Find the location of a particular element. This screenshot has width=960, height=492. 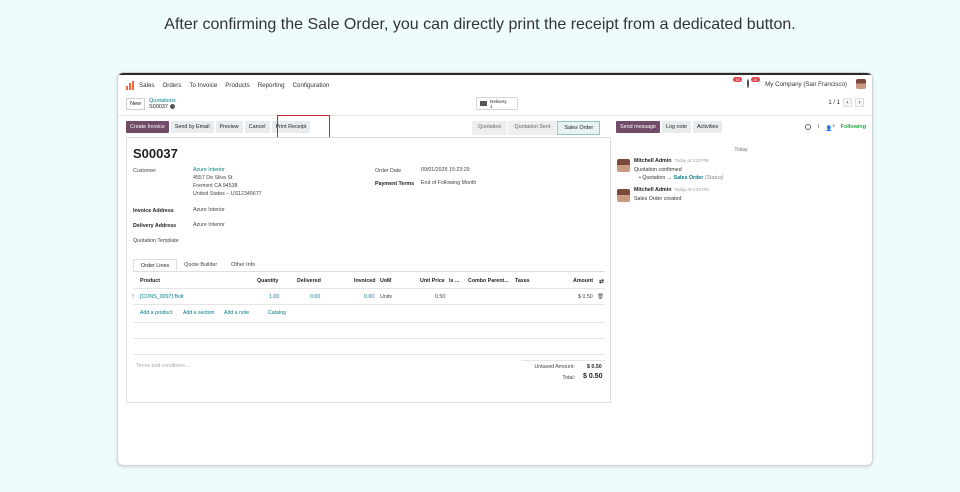

payment-terms-label: Payment Terms is located at coordinates (395, 184).